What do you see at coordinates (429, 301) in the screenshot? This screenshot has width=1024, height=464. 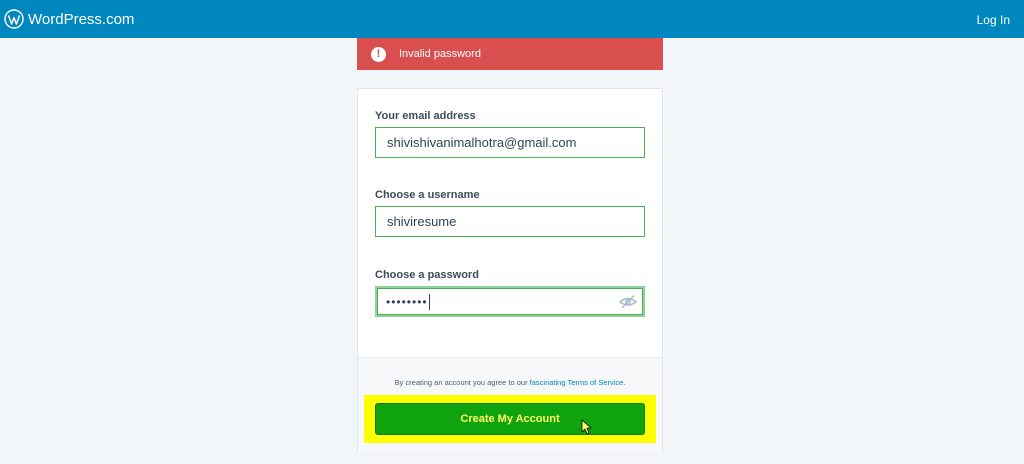 I see `text-caret` at bounding box center [429, 301].